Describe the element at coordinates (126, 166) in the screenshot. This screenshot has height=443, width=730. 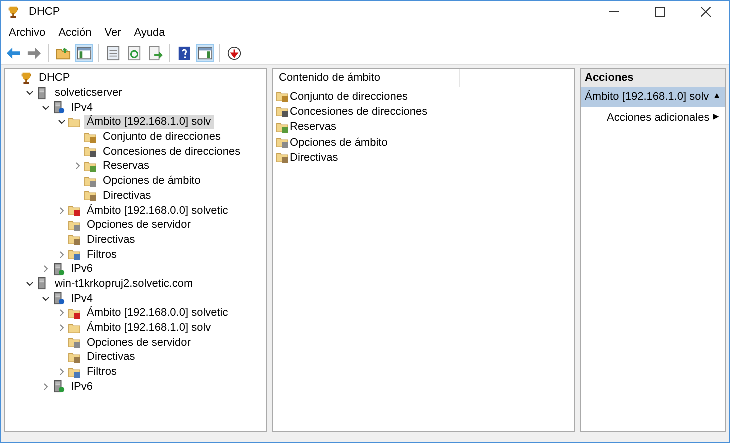
I see `tree-item: Reservas` at that location.